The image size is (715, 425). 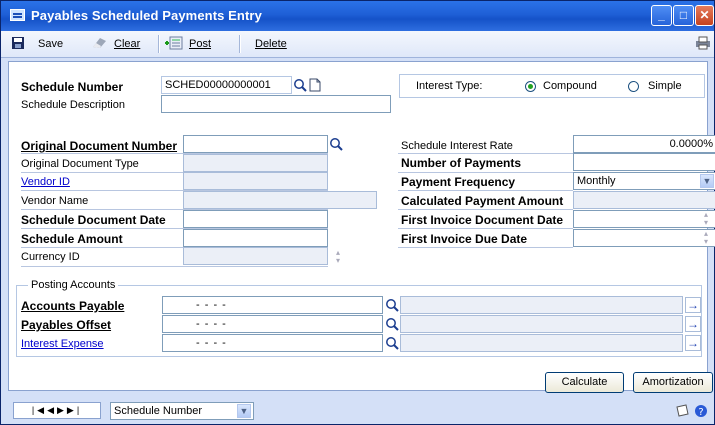 I want to click on first-invoice-due-date-field, so click(x=644, y=238).